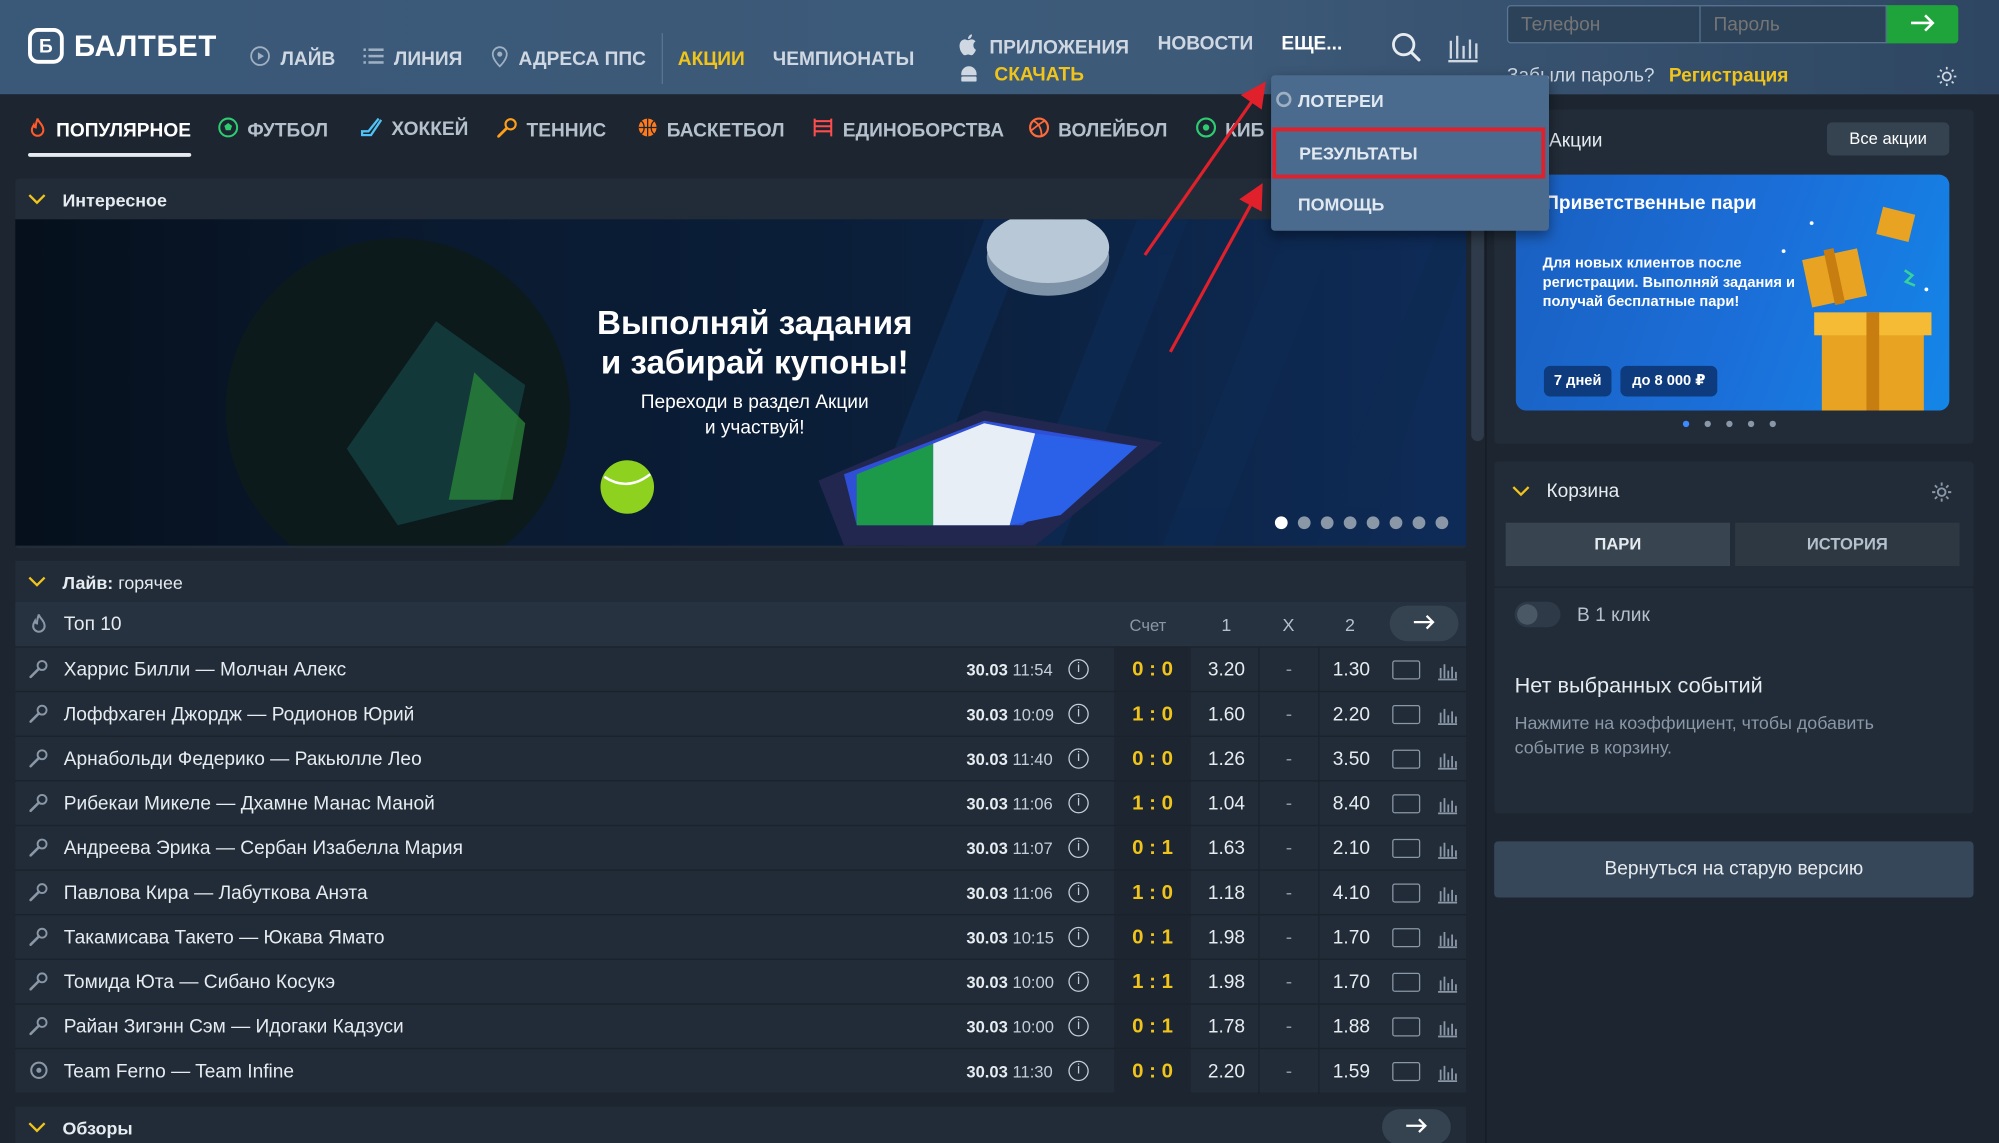  Describe the element at coordinates (1351, 1071) in the screenshot. I see `odd-2: 1.59` at that location.